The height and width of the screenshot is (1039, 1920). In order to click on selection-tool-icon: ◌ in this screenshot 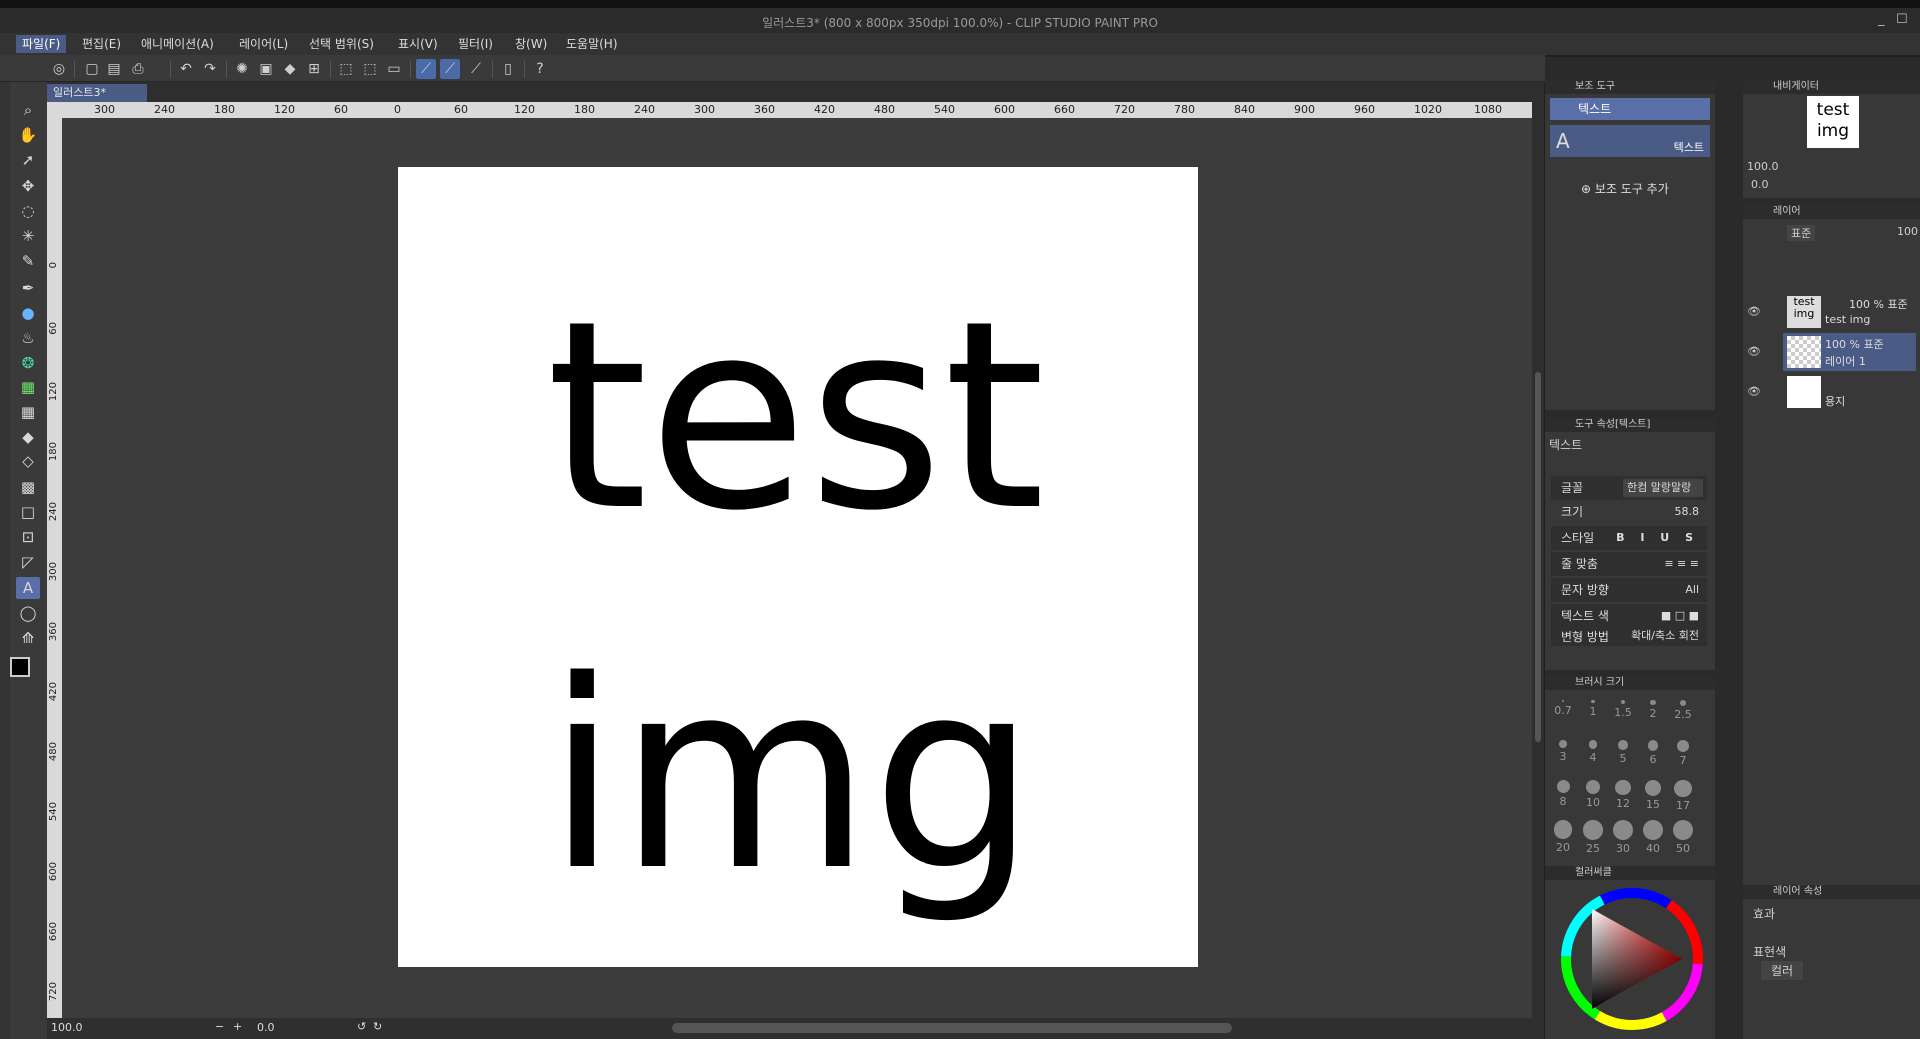, I will do `click(28, 211)`.